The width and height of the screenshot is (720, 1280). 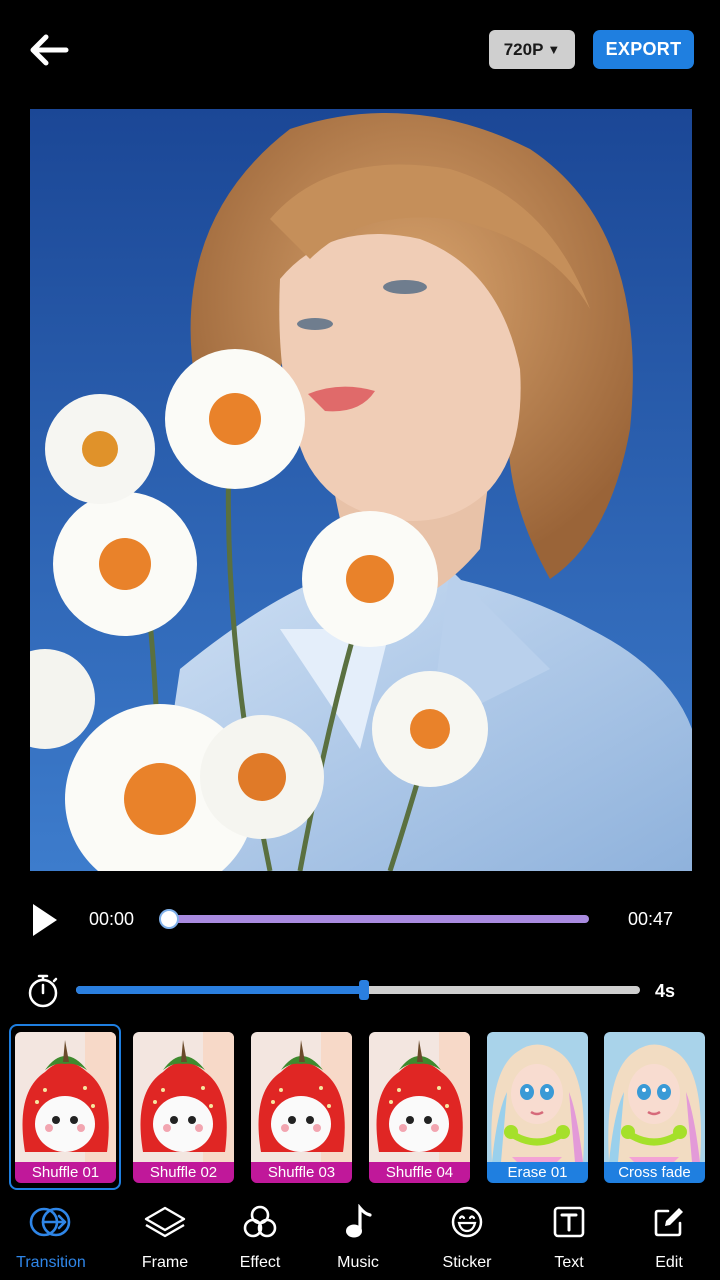 I want to click on playback-progress-thumb, so click(x=169, y=919).